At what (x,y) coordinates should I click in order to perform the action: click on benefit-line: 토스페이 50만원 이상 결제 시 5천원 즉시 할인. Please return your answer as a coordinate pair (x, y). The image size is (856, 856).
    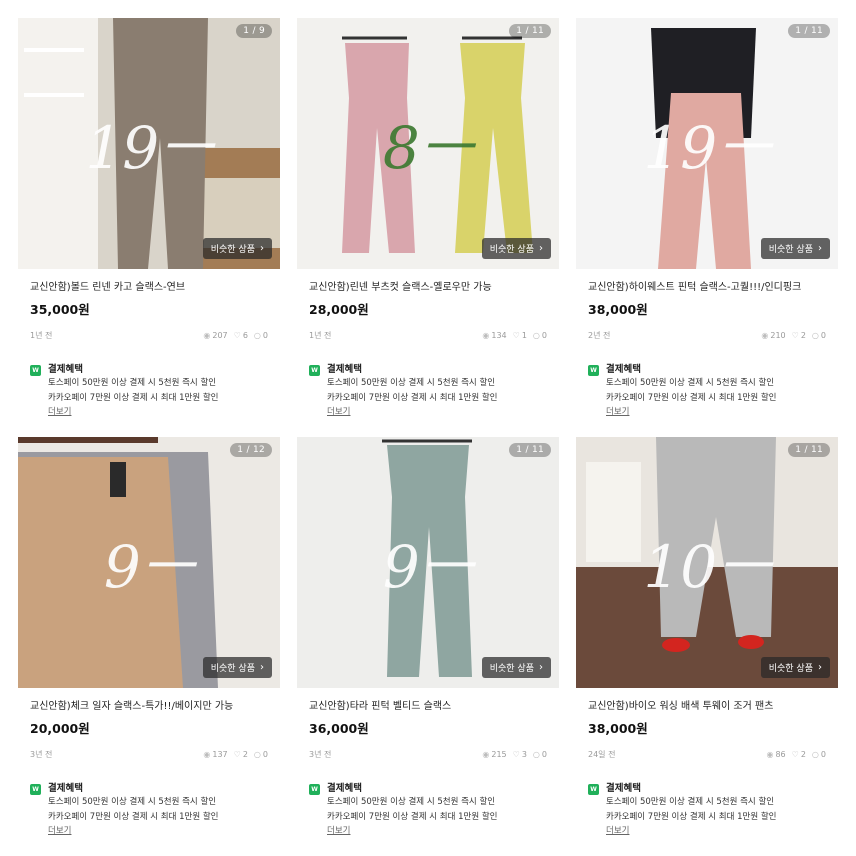
    Looking at the image, I should click on (690, 383).